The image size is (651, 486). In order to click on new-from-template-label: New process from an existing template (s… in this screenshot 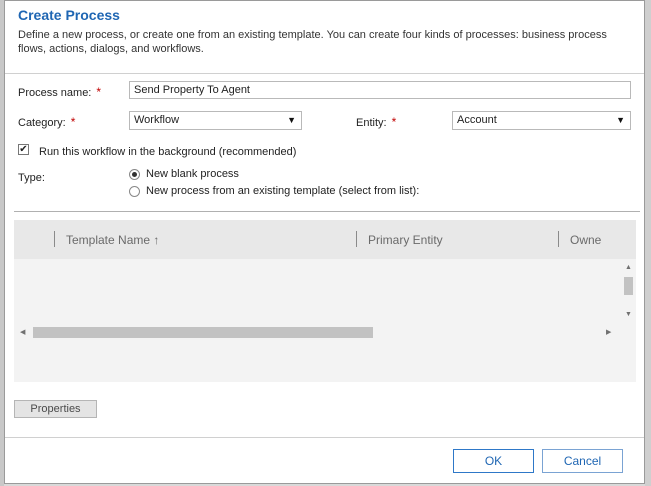, I will do `click(283, 191)`.